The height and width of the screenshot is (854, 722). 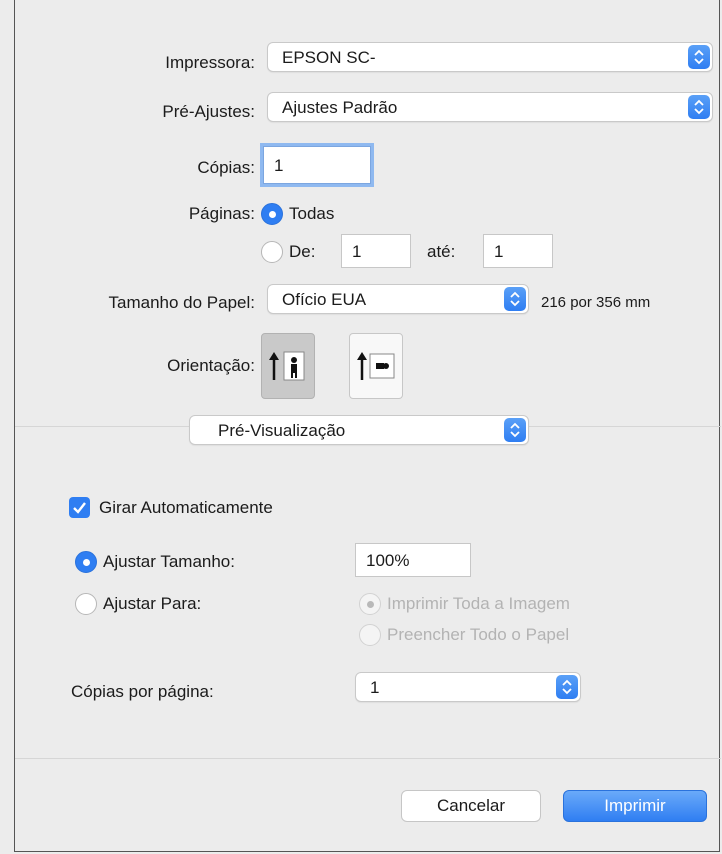 What do you see at coordinates (169, 561) in the screenshot?
I see `scale-label: Ajustar Tamanho:` at bounding box center [169, 561].